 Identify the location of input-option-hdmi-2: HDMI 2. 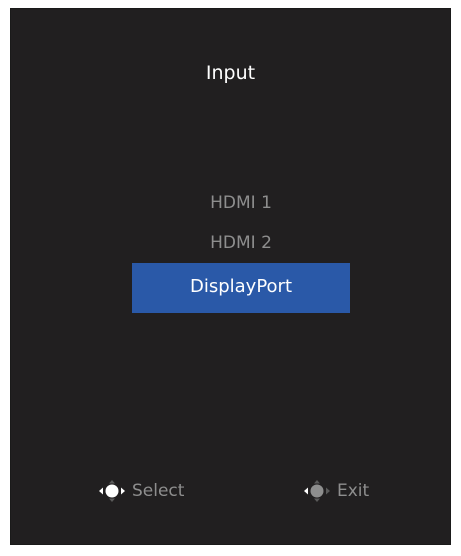
(241, 243).